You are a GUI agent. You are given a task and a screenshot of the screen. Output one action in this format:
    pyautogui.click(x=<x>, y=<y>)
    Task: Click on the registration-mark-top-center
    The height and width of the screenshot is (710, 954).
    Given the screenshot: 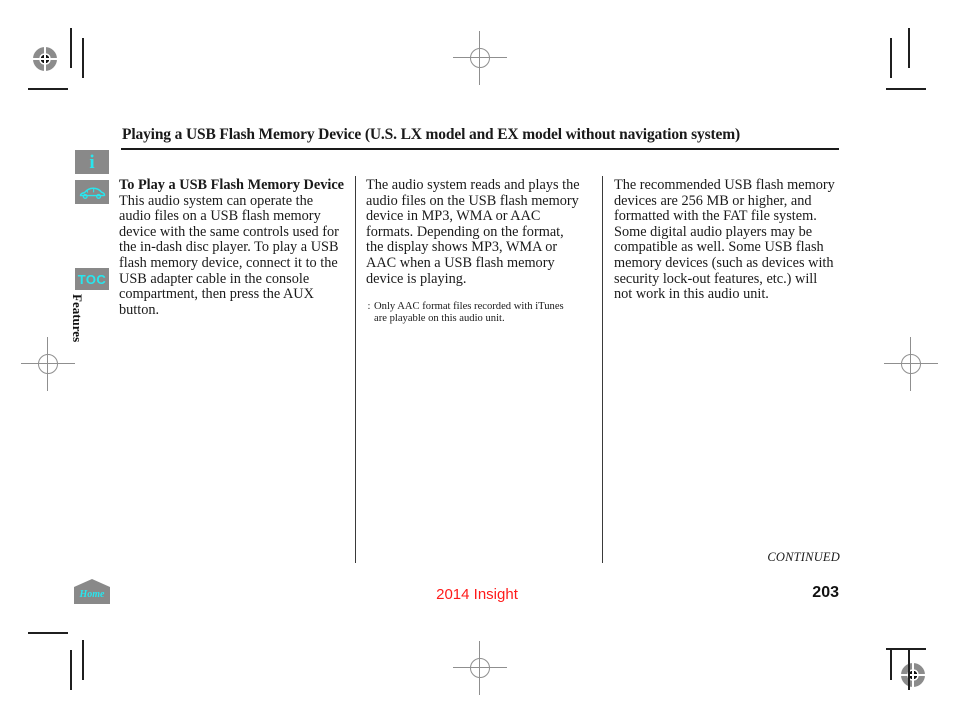 What is the action you would take?
    pyautogui.click(x=480, y=58)
    